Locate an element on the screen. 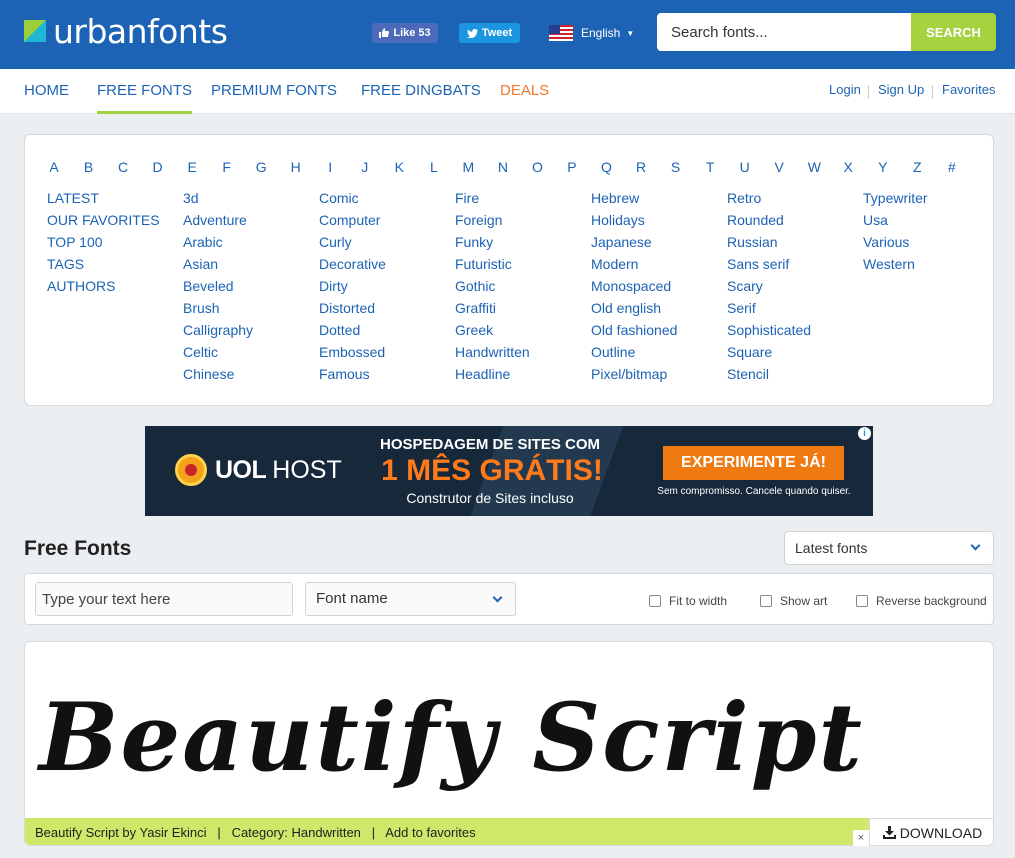  category-link: Monospaced is located at coordinates (634, 288).